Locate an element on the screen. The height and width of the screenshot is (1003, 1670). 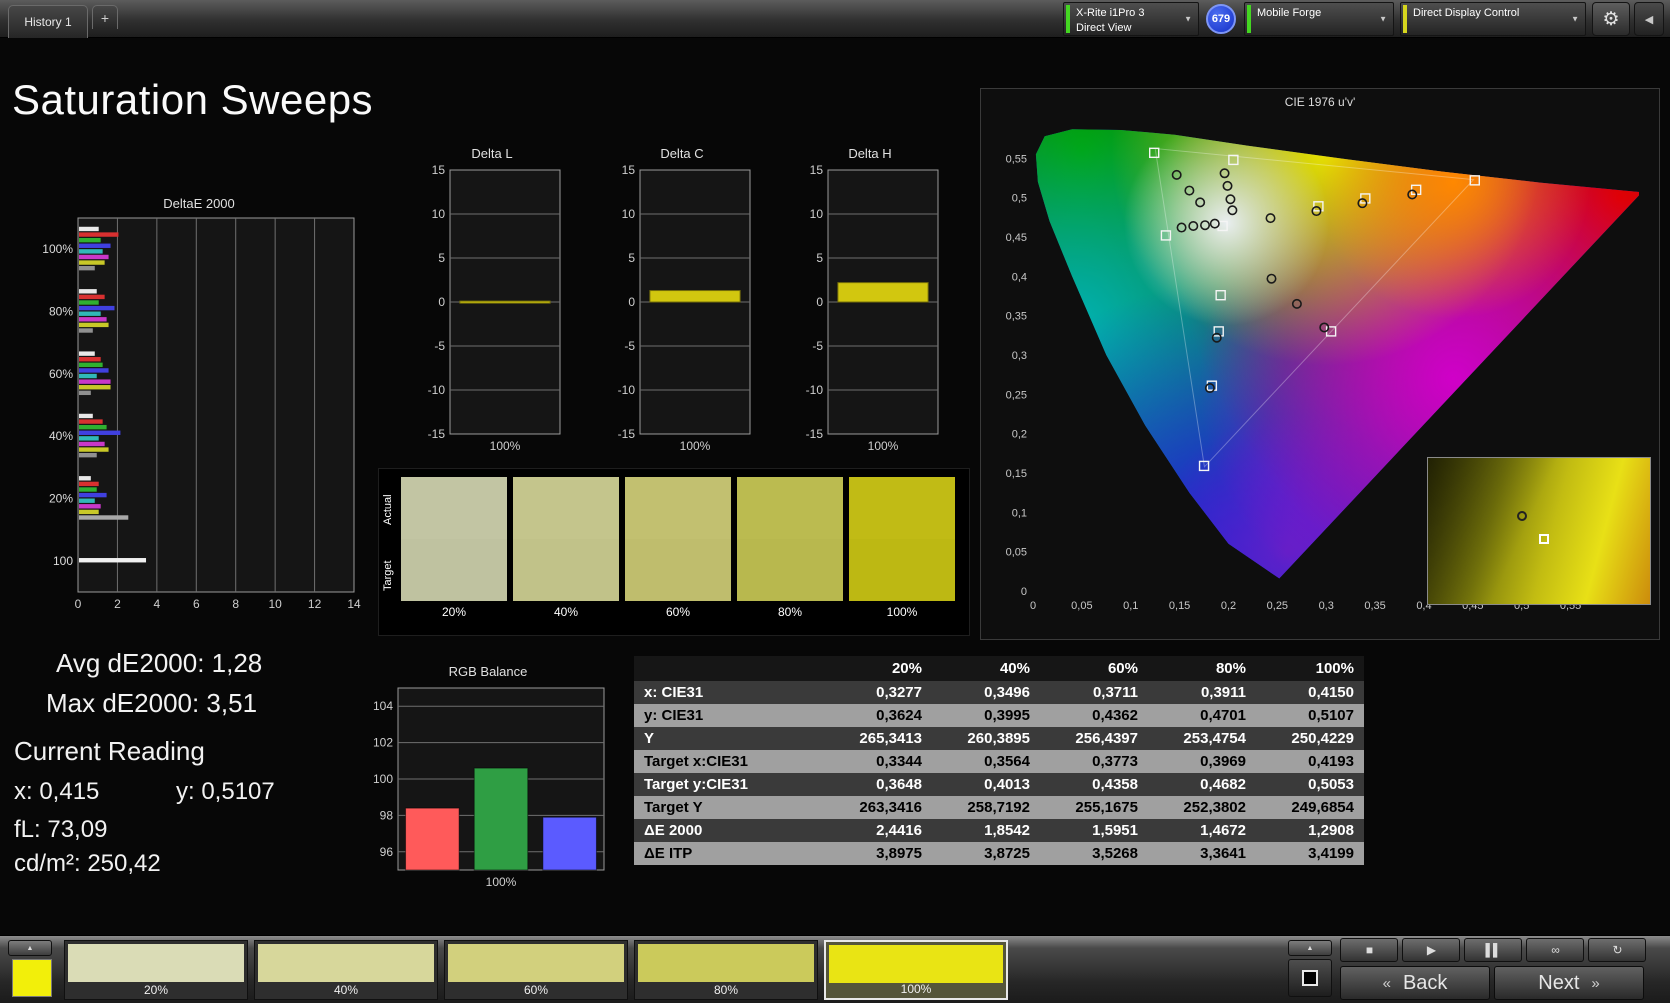
svg-text: 0,15 is located at coordinates (1016, 474).